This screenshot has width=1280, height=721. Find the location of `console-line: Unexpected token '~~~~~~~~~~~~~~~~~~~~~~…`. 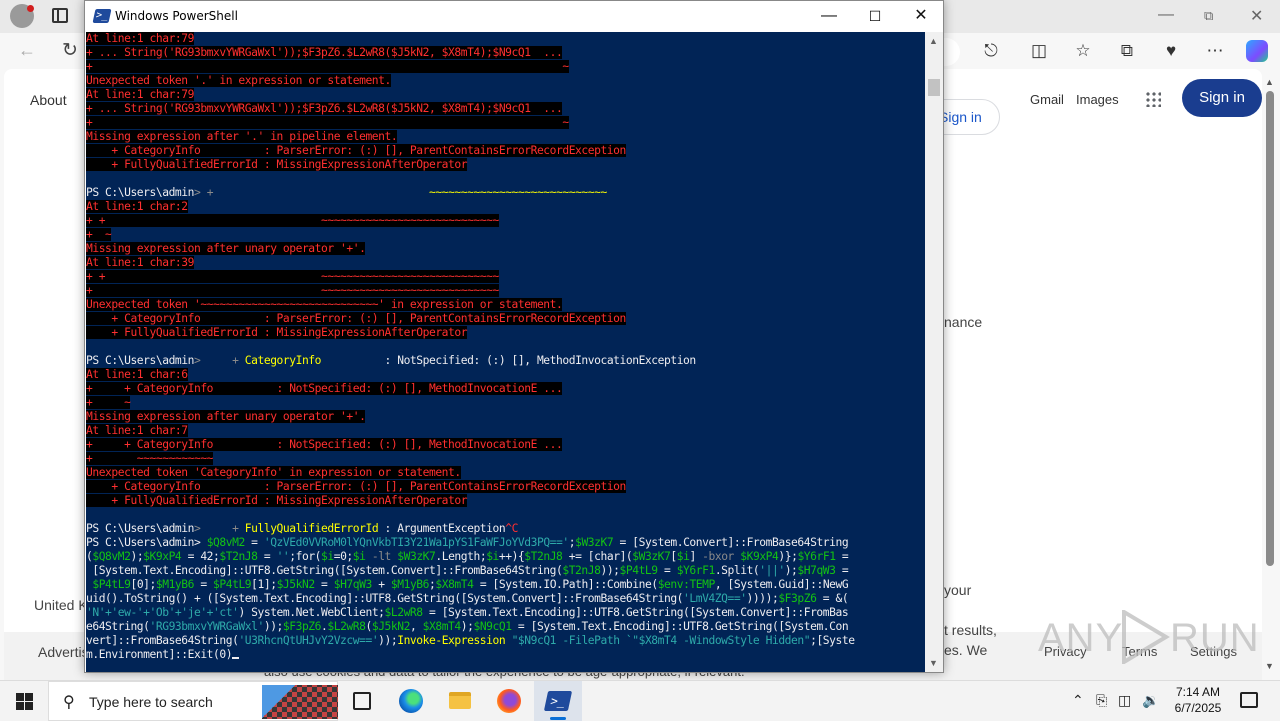

console-line: Unexpected token '~~~~~~~~~~~~~~~~~~~~~~… is located at coordinates (324, 305).